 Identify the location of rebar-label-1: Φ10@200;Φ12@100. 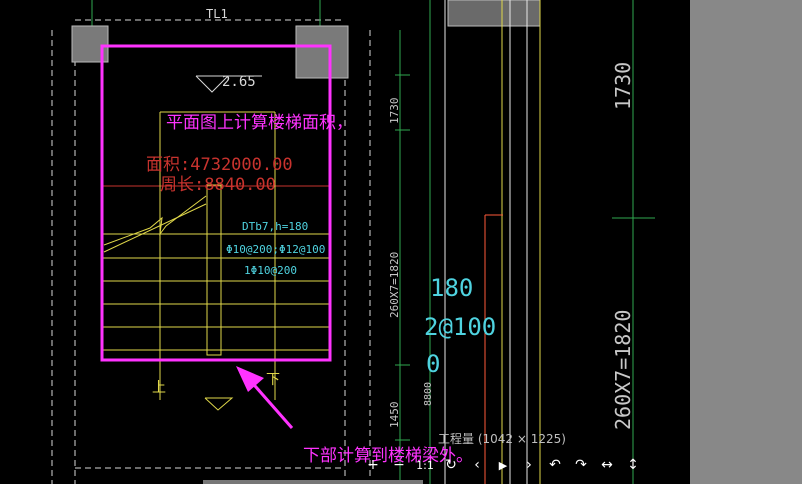
(275, 249).